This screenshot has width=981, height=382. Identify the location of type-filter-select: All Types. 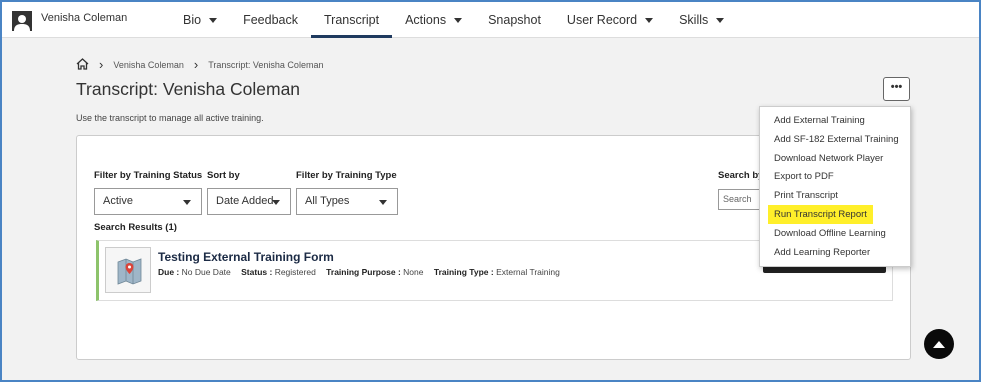
(347, 201).